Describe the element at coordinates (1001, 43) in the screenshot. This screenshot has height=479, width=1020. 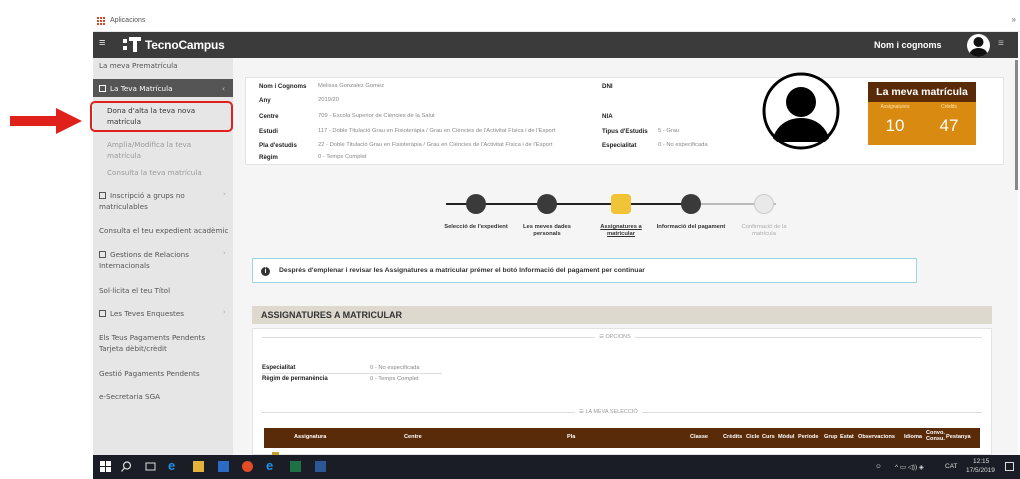
I see `menu-lines-icon: ≡` at that location.